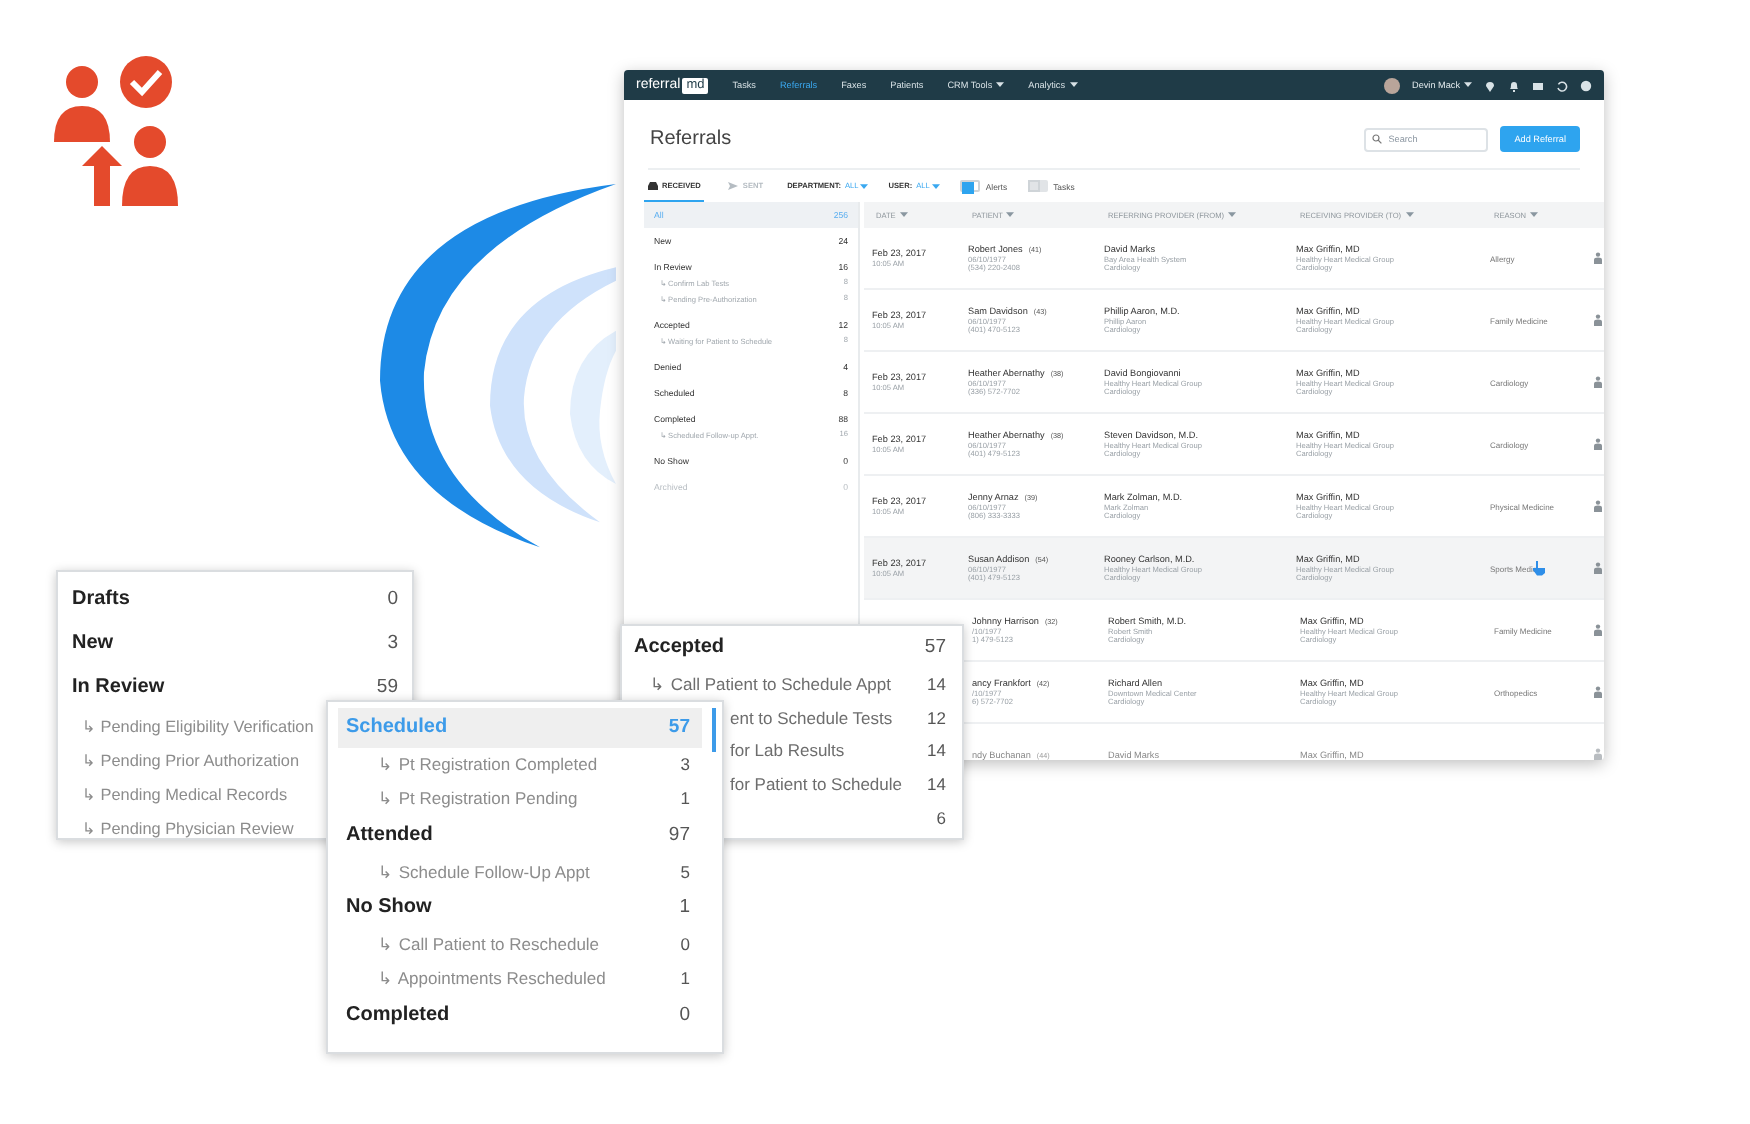  I want to click on page-title: Referrals, so click(691, 139).